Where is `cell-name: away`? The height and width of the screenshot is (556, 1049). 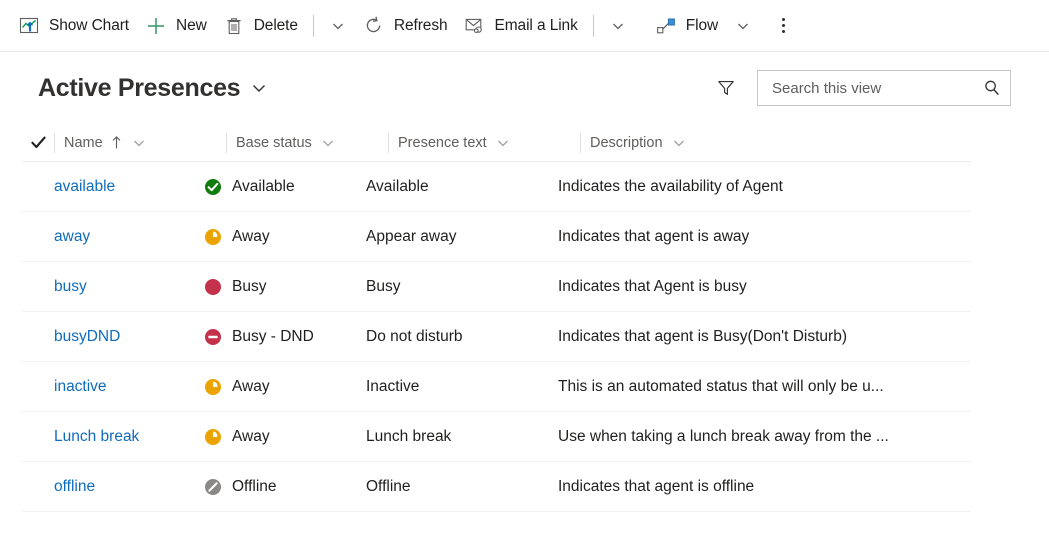 cell-name: away is located at coordinates (108, 237).